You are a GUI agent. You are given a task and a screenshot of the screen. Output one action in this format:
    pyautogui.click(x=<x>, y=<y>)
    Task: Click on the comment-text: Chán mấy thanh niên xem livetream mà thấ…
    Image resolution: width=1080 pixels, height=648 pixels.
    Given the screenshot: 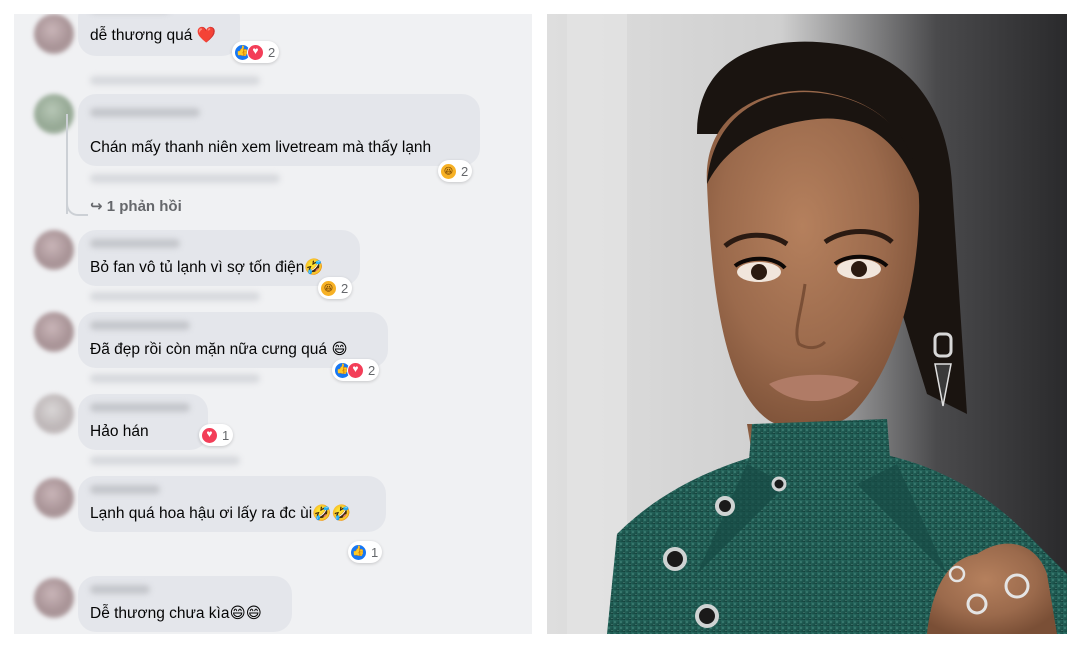 What is the action you would take?
    pyautogui.click(x=261, y=147)
    